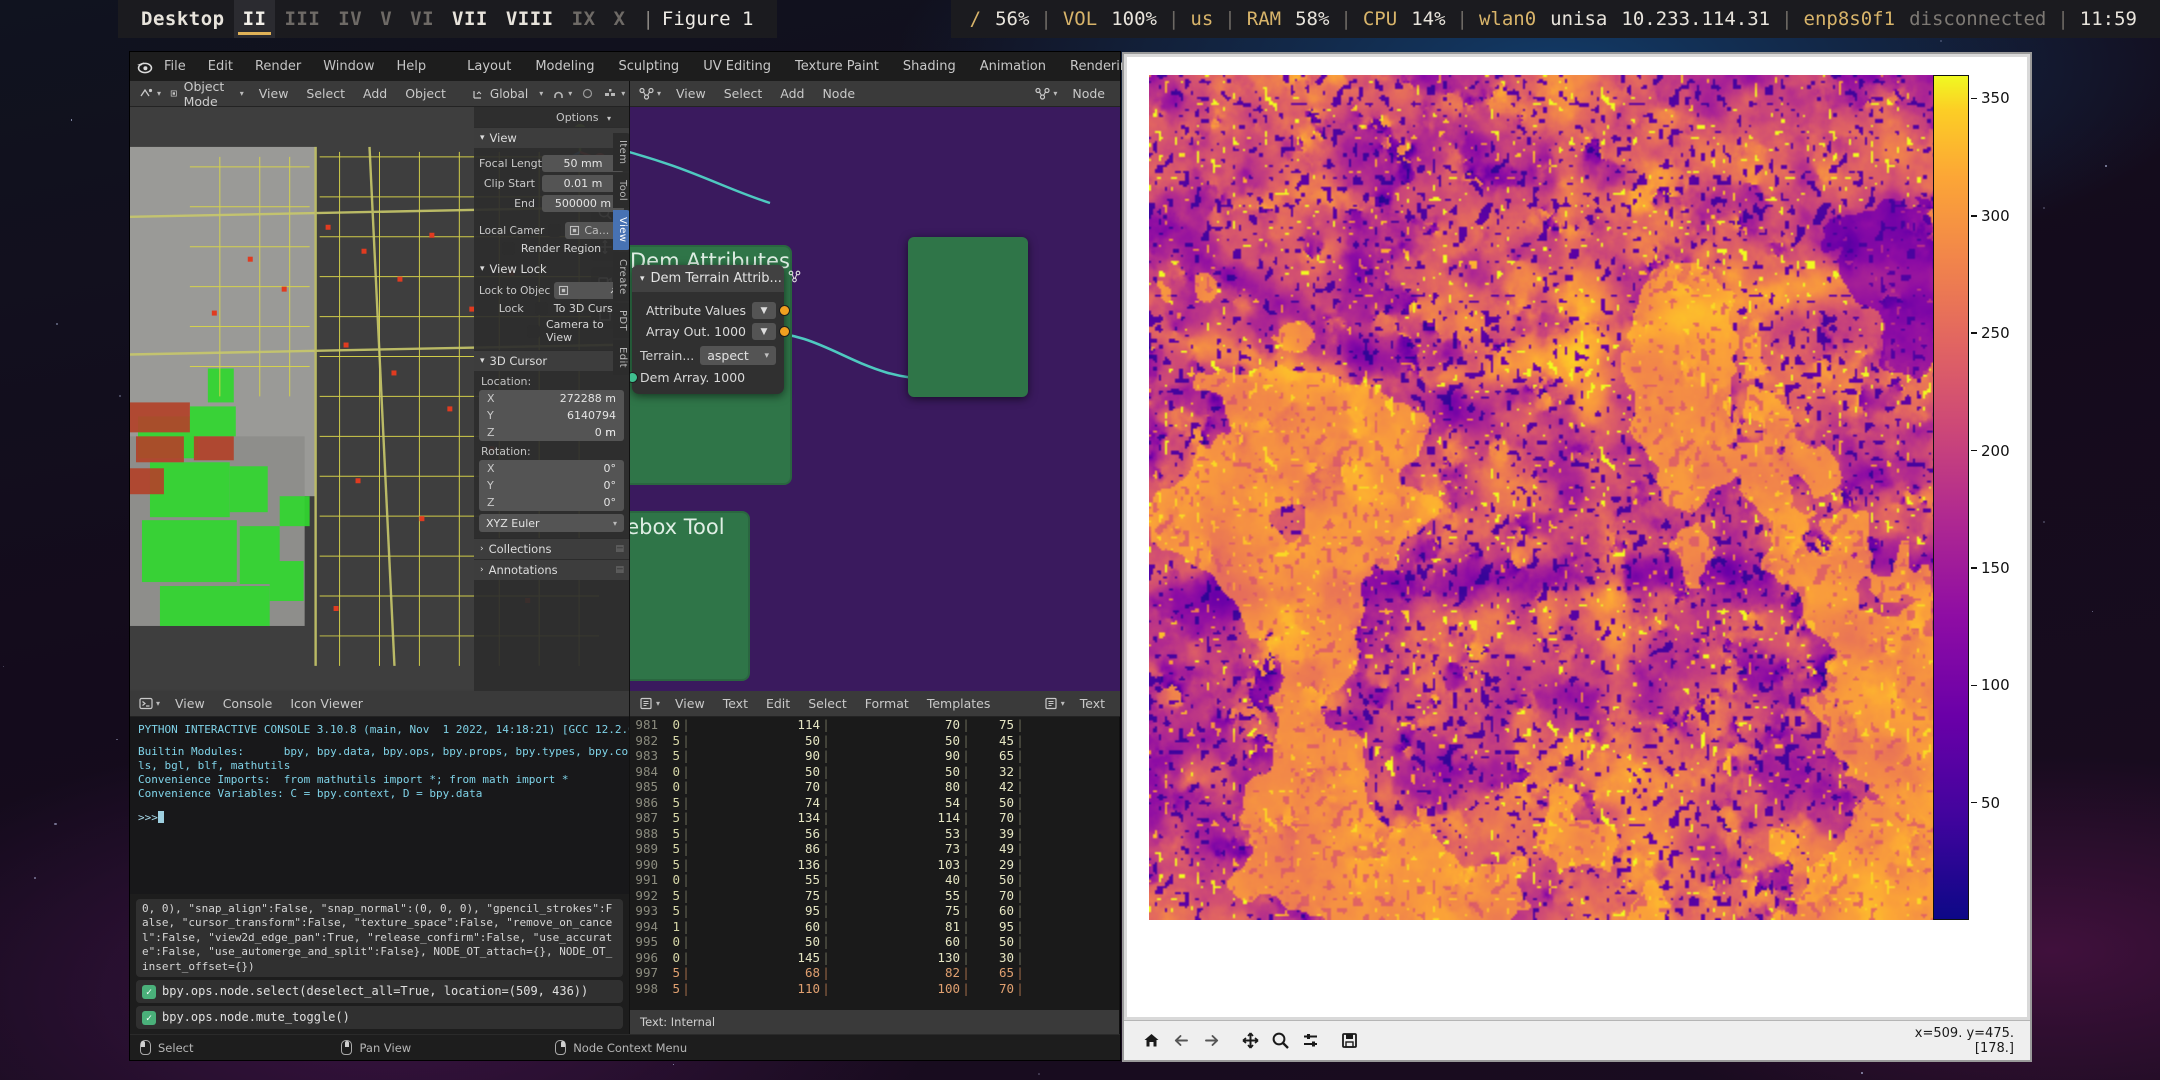 This screenshot has width=2160, height=1080. Describe the element at coordinates (551, 523) in the screenshot. I see `rotation-mode-dropdown: XYZ Euler ▾` at that location.